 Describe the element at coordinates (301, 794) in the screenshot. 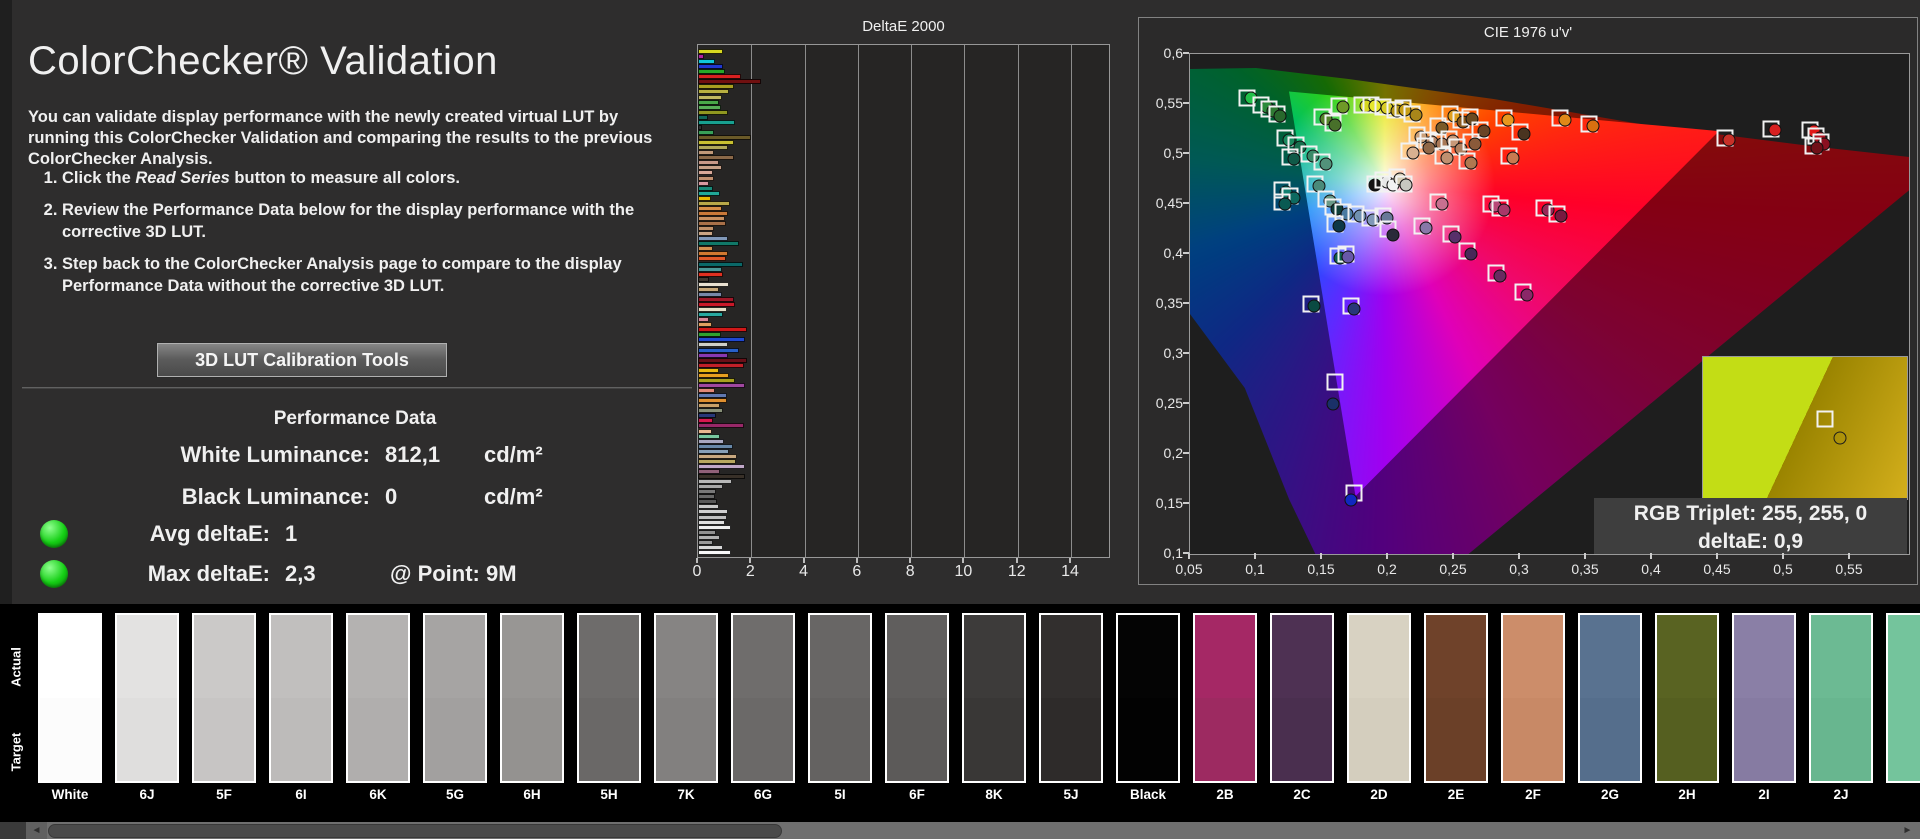

I see `swatch-label: 6I` at that location.